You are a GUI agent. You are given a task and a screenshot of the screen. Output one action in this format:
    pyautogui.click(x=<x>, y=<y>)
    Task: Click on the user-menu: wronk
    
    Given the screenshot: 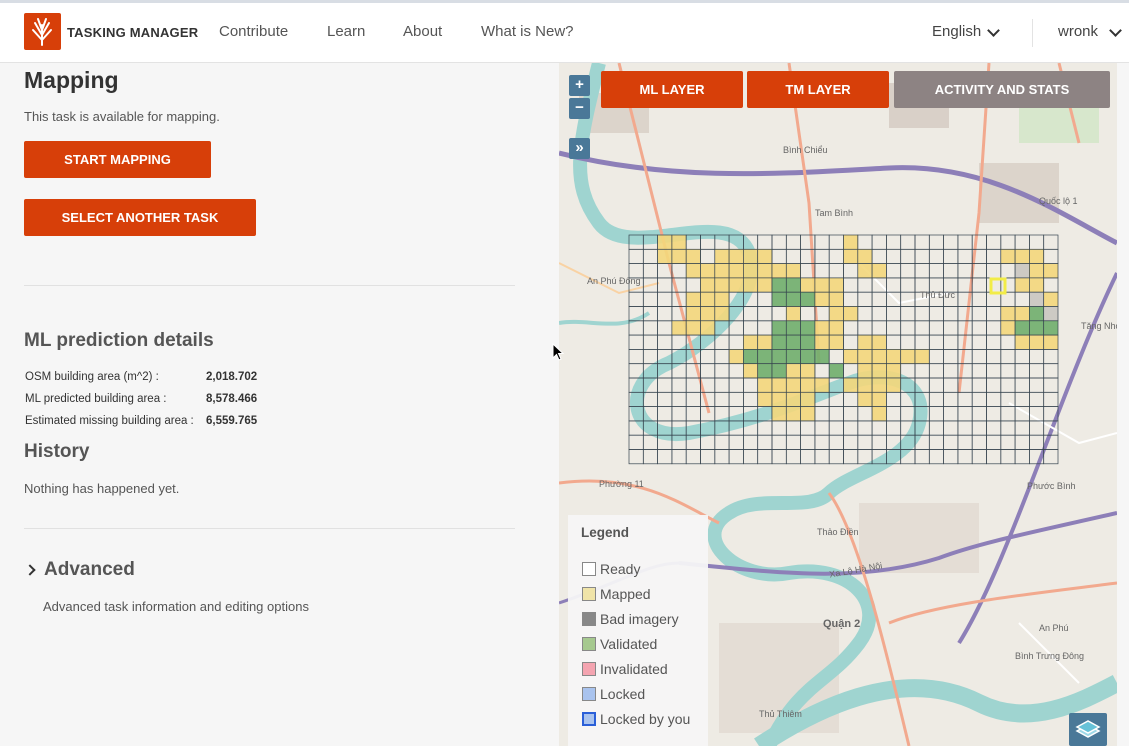 What is the action you would take?
    pyautogui.click(x=1078, y=31)
    